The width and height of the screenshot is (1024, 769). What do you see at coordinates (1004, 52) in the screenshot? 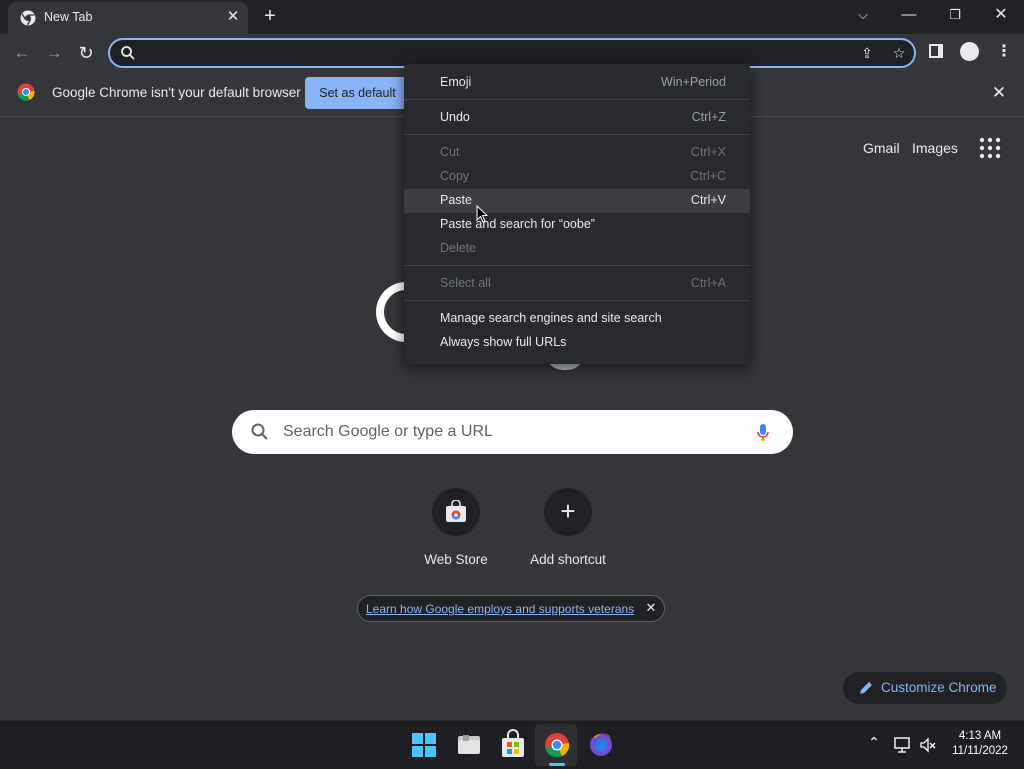
I see `menu-kebab-icon: ⋮` at bounding box center [1004, 52].